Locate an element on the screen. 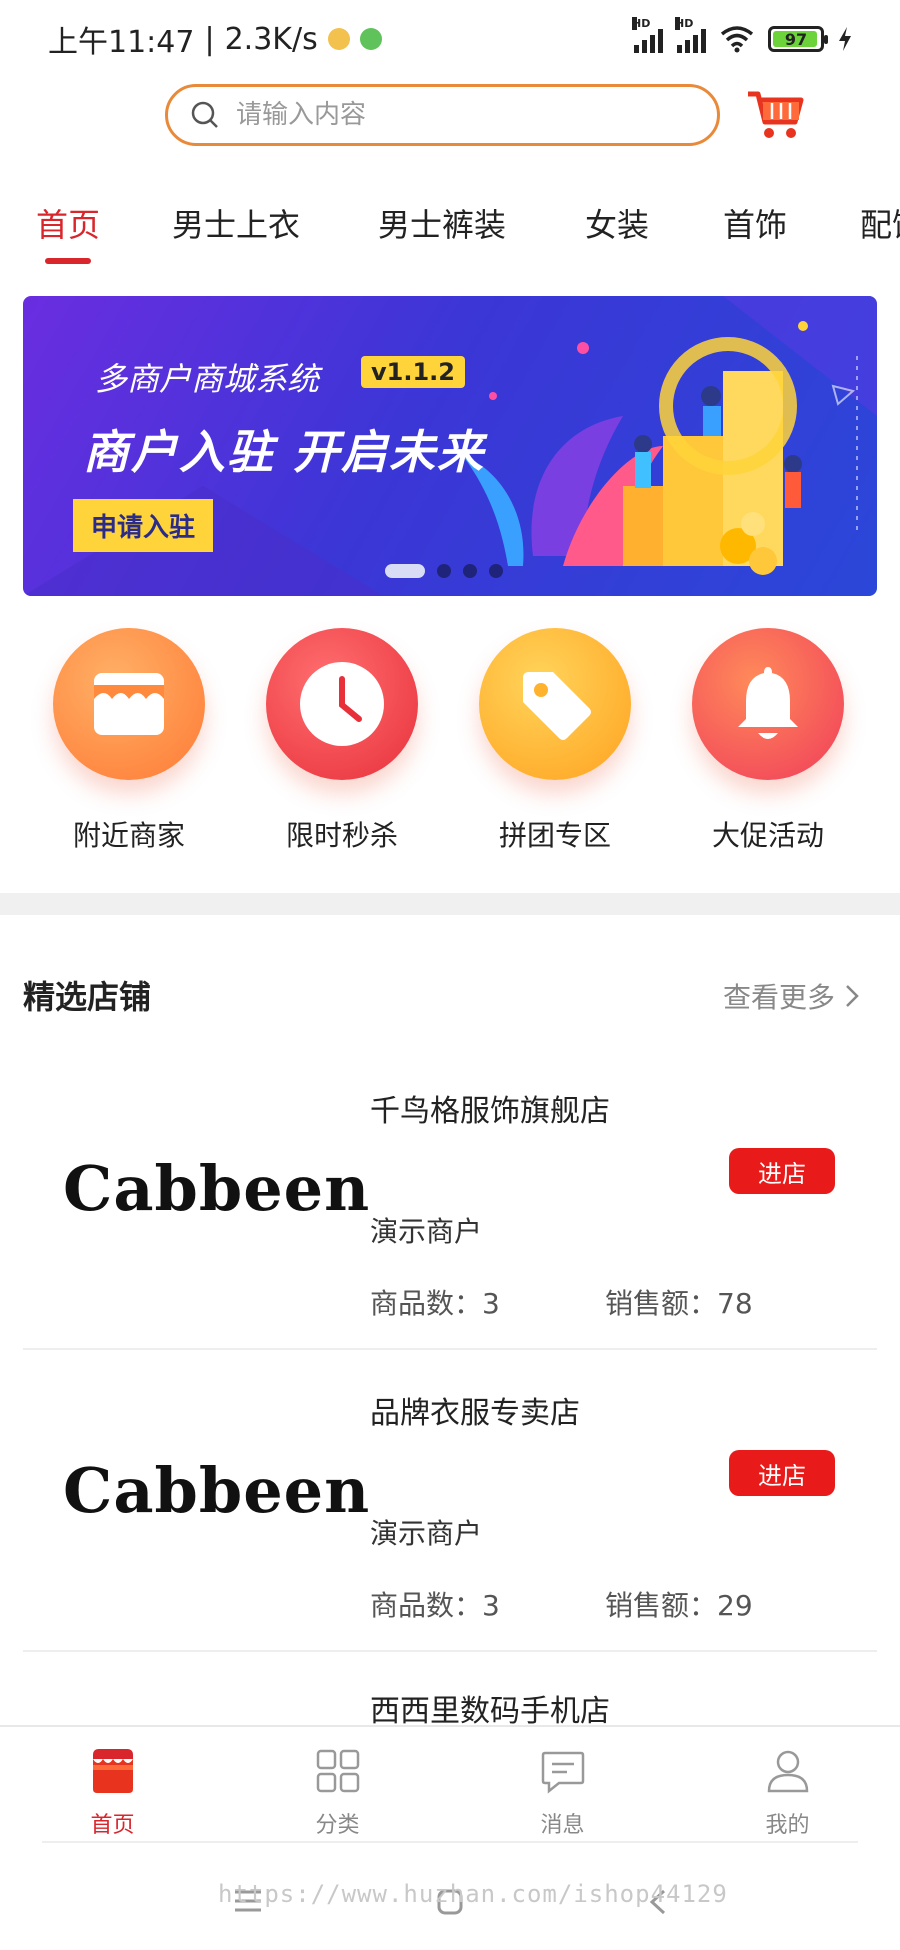  message-icon is located at coordinates (562, 1772).